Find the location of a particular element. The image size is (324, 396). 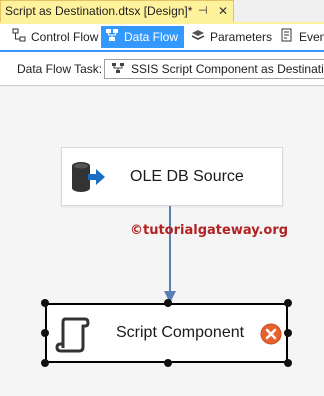

data-flow-task-value: SSIS Script Component as Destination is located at coordinates (227, 69).